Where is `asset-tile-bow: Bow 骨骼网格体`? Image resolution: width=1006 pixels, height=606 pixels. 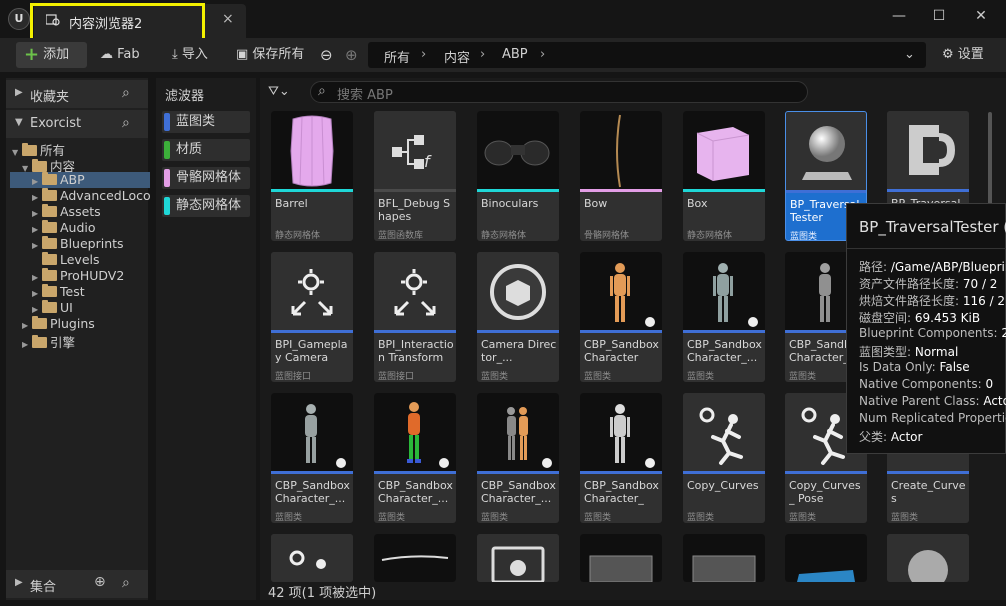
asset-tile-bow: Bow 骨骼网格体 is located at coordinates (621, 176).